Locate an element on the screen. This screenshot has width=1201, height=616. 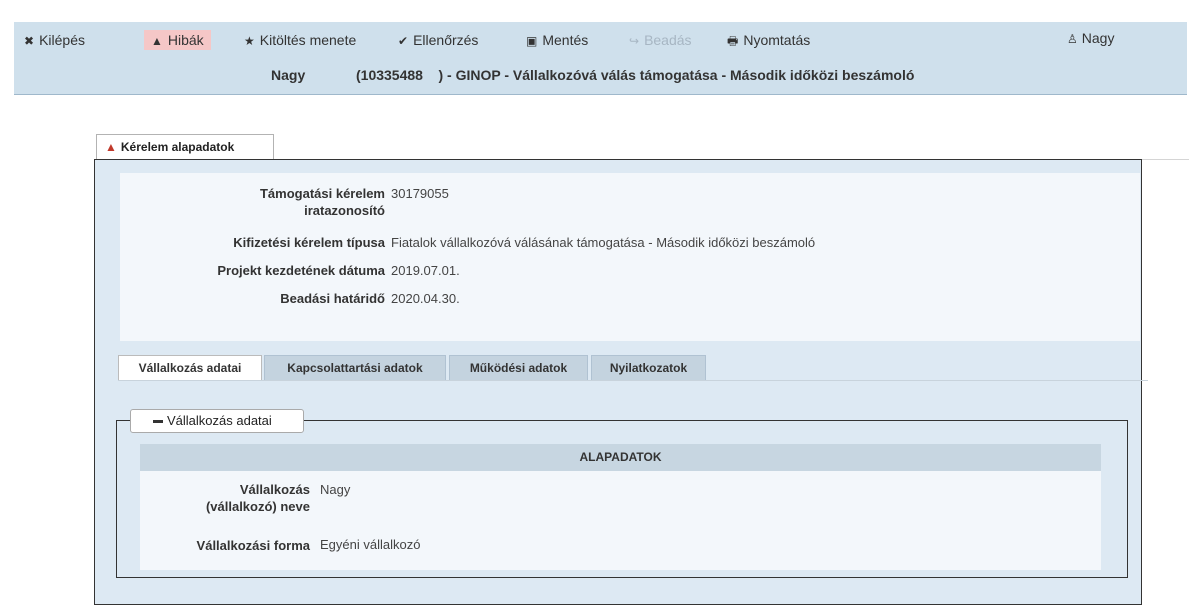
field-label: Vállalkozás (vállalkozó) neve is located at coordinates (225, 498).